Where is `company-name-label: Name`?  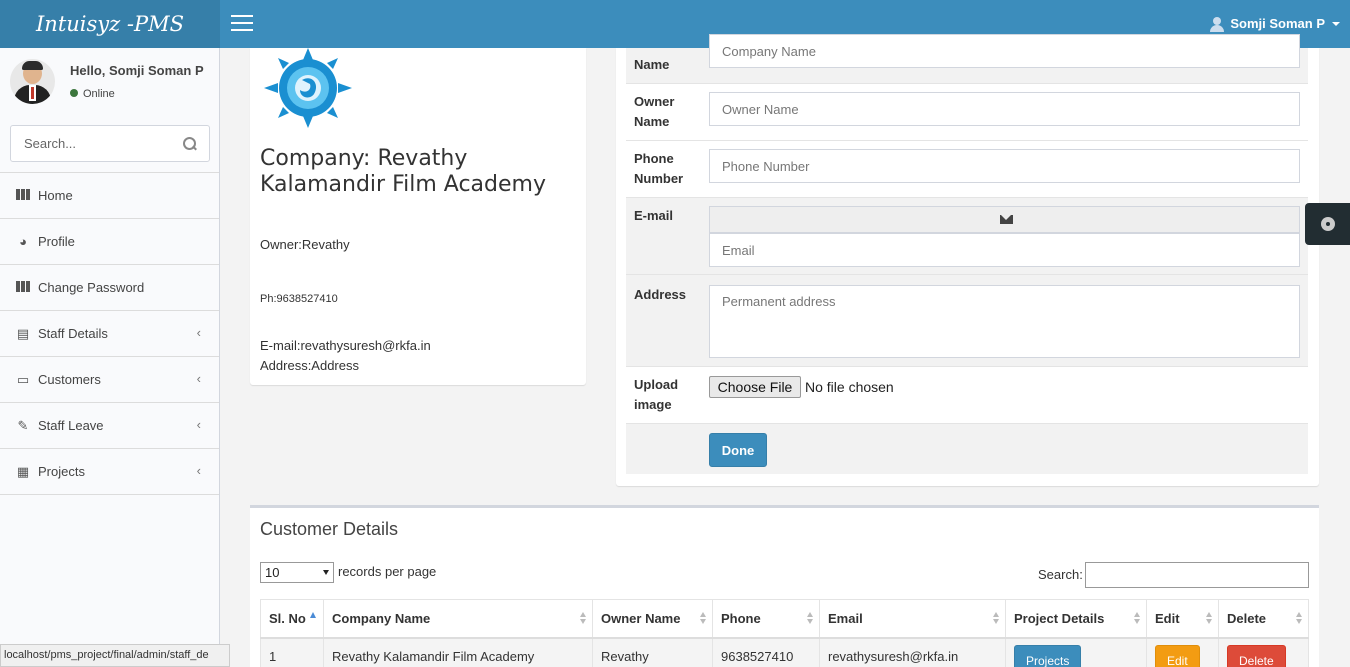
company-name-label: Name is located at coordinates (652, 64).